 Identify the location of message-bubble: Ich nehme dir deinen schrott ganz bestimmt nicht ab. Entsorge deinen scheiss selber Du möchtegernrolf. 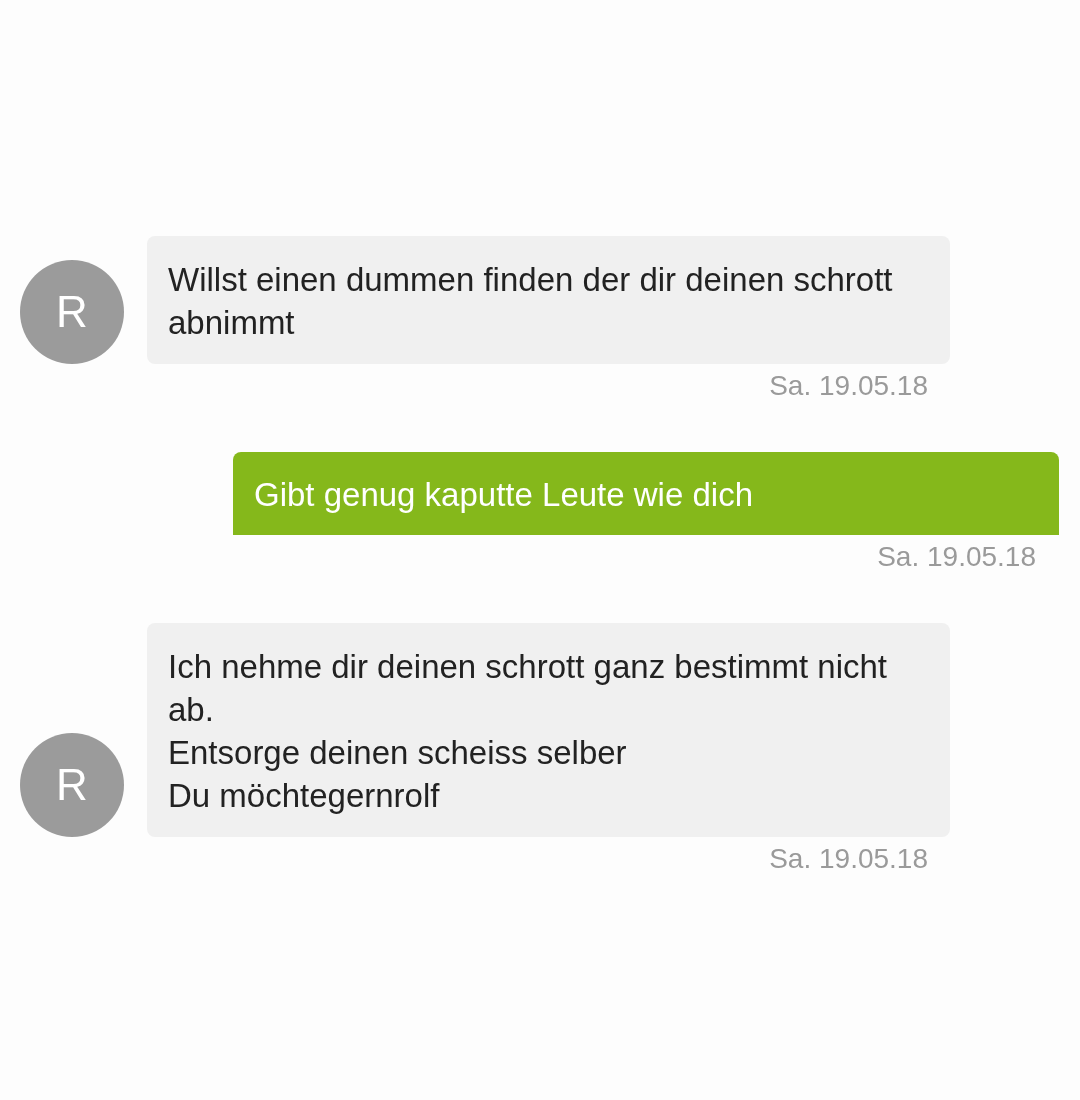
(548, 730).